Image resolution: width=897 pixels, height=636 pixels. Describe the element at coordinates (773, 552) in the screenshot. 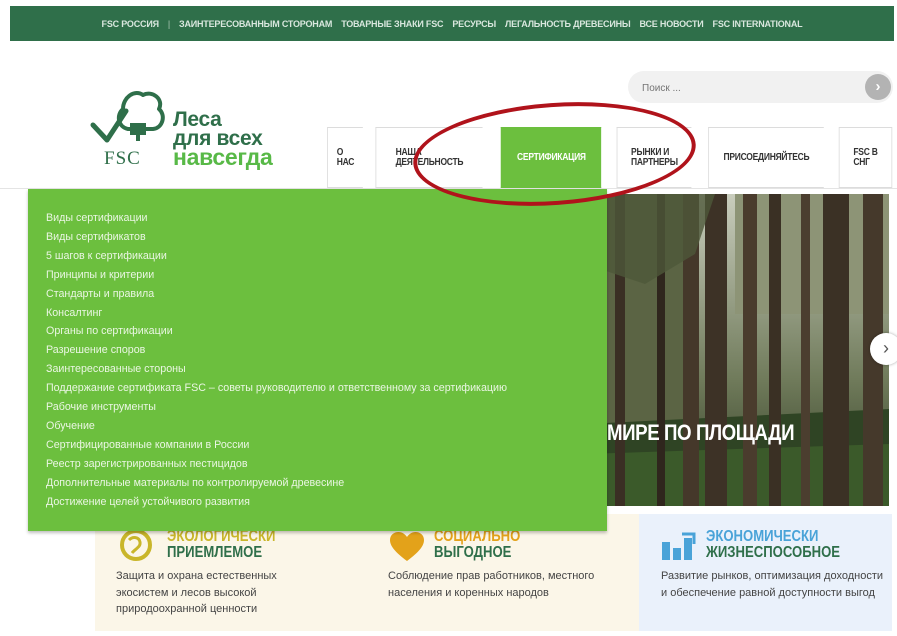

I see `card-title-2: ЖИЗНЕСПОСОБНОЕ` at that location.